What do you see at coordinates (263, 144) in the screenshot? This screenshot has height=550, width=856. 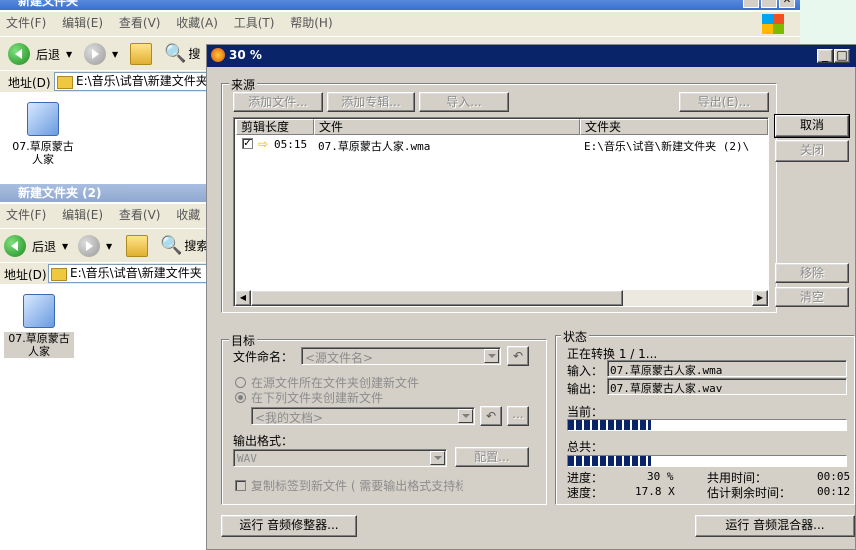 I see `playing-arrow-icon: ⇨` at bounding box center [263, 144].